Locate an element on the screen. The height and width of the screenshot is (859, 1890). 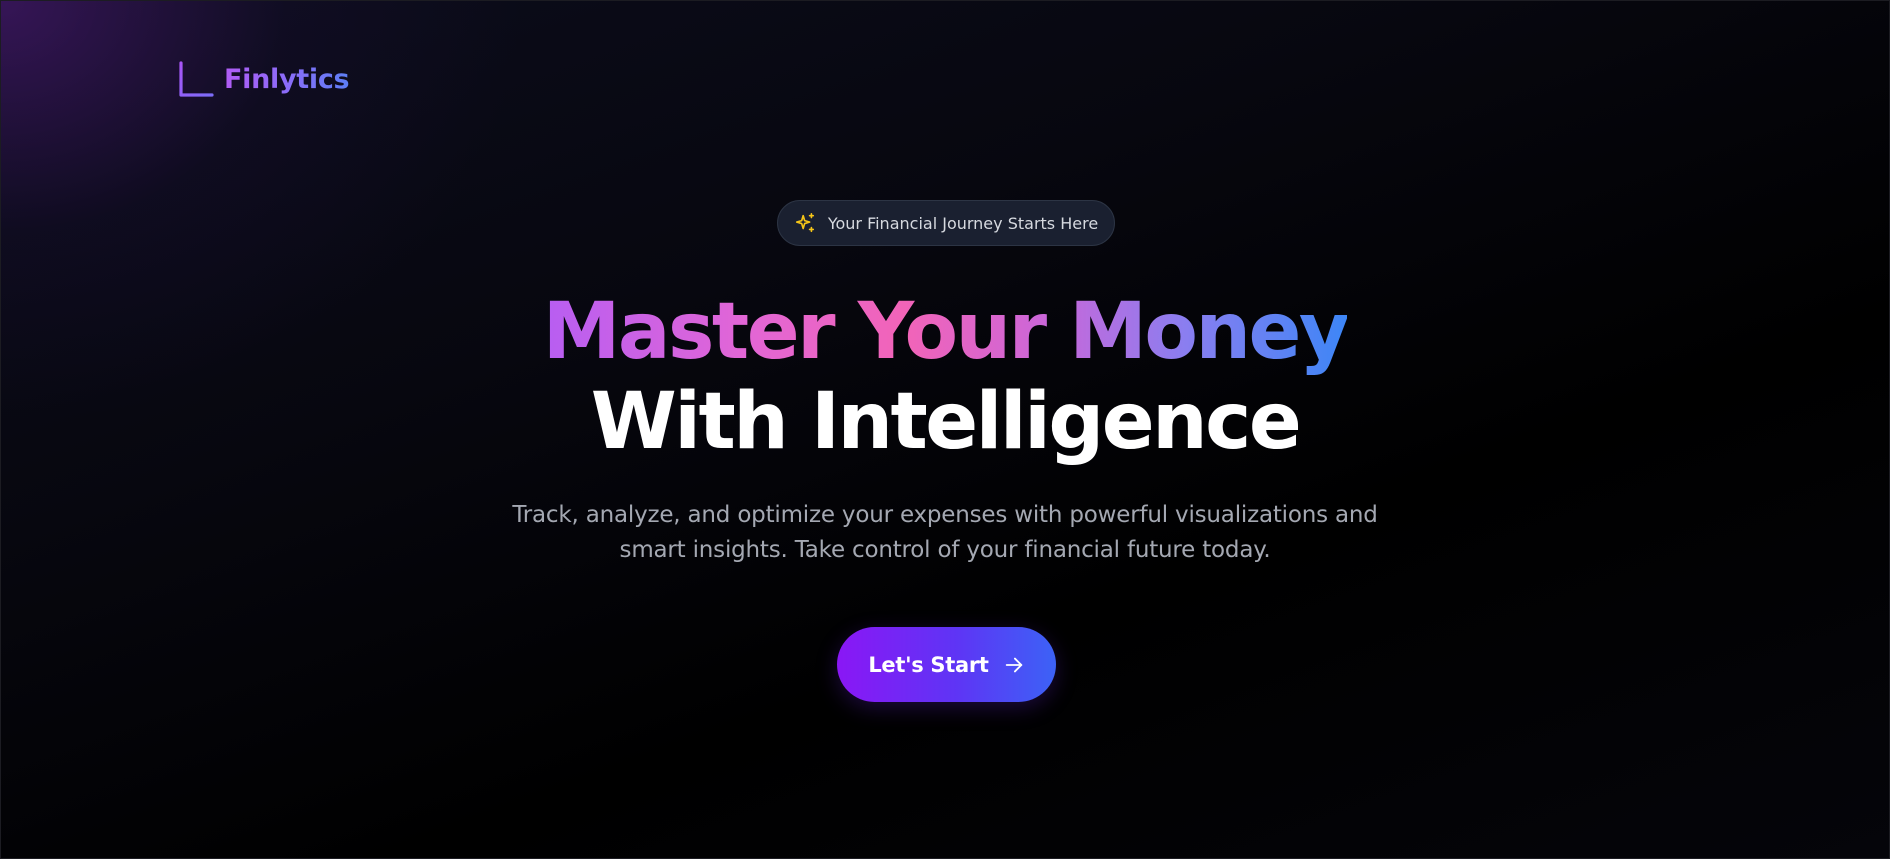
lets-start-label: Let's Start is located at coordinates (928, 664).